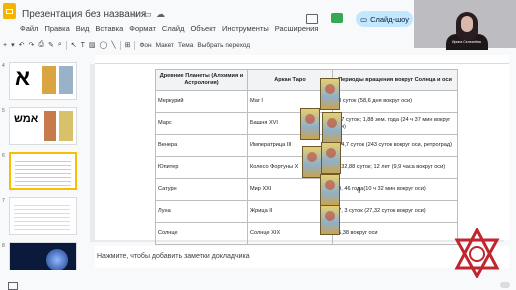  I want to click on thumb-planet, so click(57, 260).